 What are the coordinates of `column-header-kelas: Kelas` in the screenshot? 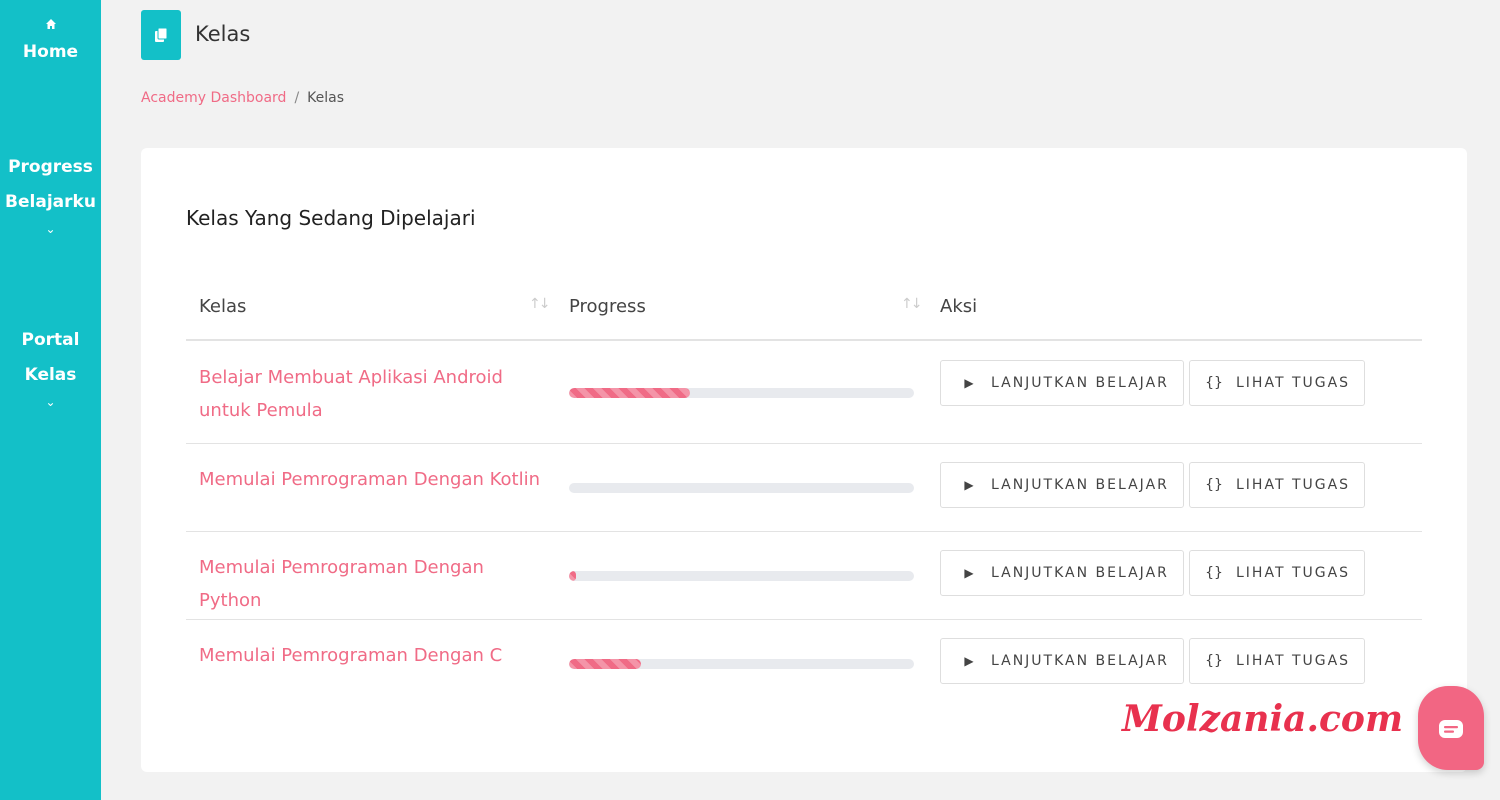 It's located at (222, 306).